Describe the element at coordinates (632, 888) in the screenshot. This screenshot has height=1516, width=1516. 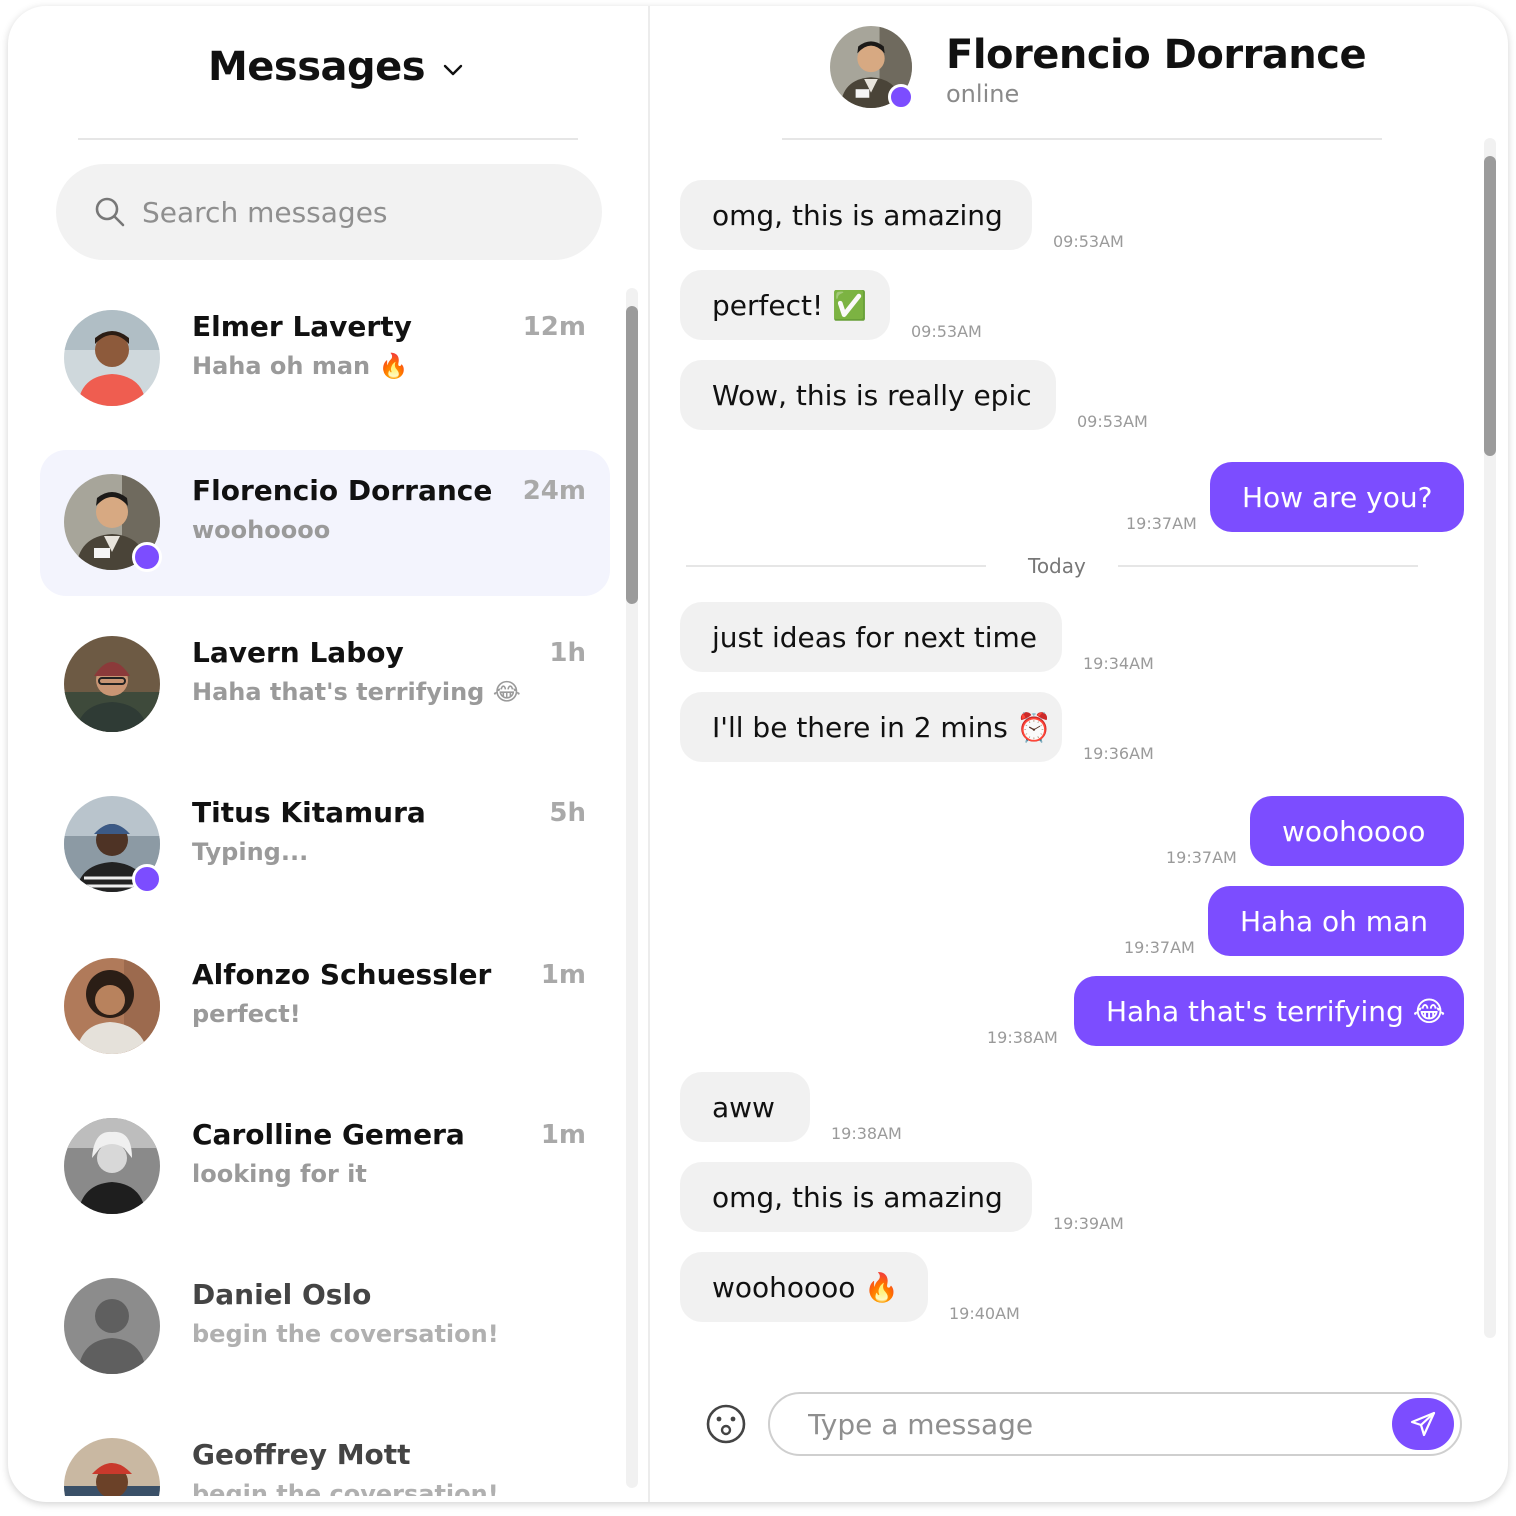
I see `conversation-scrollbar` at that location.